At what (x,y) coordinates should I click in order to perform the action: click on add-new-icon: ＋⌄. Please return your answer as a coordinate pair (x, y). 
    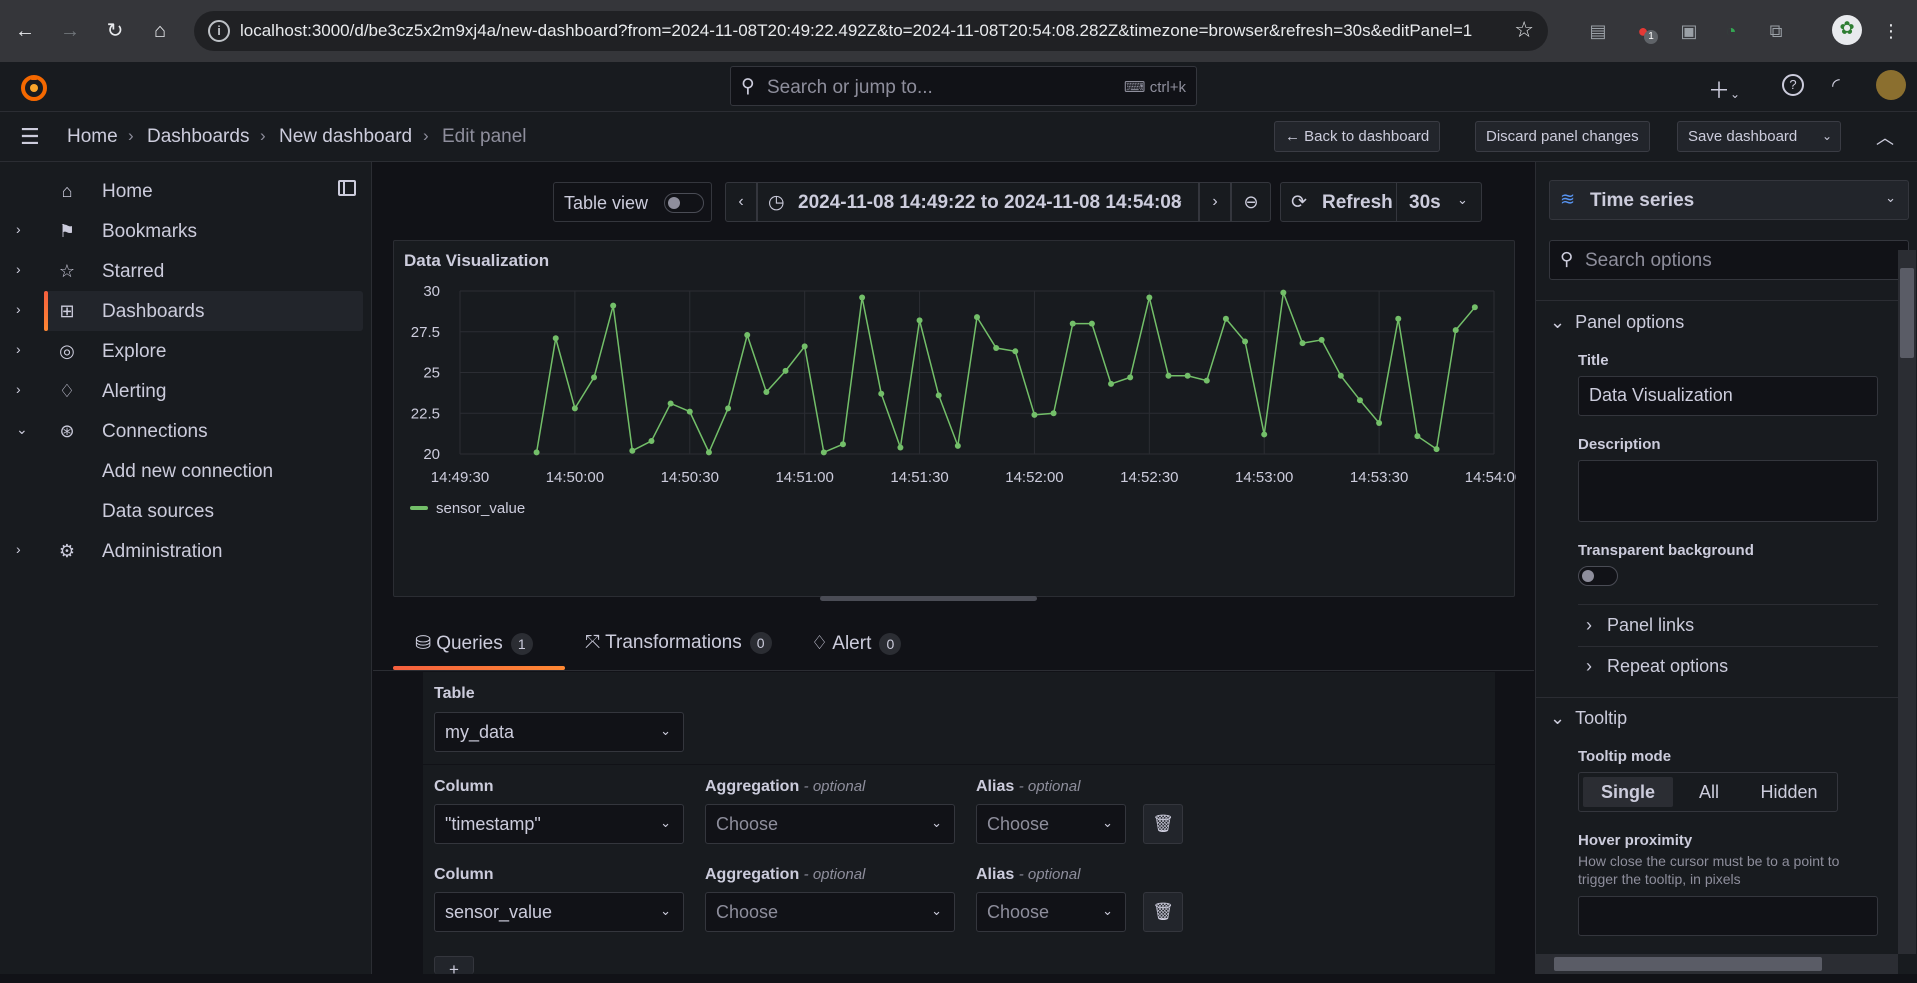
    Looking at the image, I should click on (1724, 89).